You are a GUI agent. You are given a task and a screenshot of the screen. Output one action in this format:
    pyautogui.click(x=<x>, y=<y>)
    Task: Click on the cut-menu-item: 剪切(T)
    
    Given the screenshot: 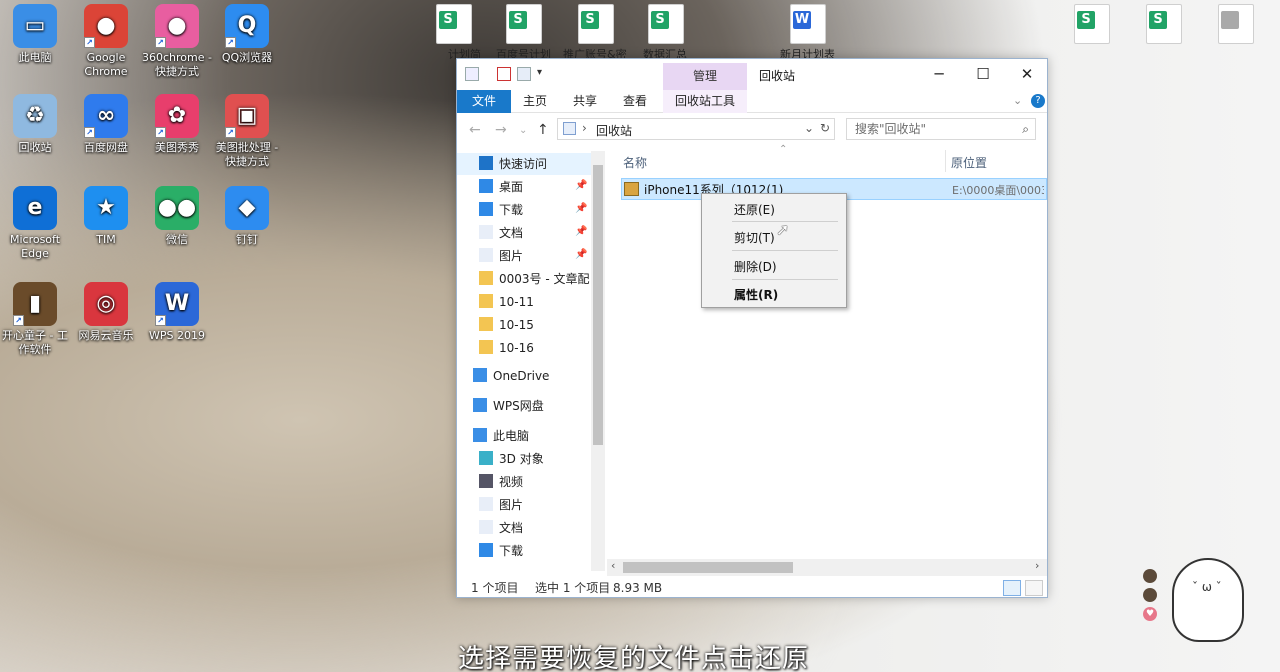 What is the action you would take?
    pyautogui.click(x=754, y=237)
    